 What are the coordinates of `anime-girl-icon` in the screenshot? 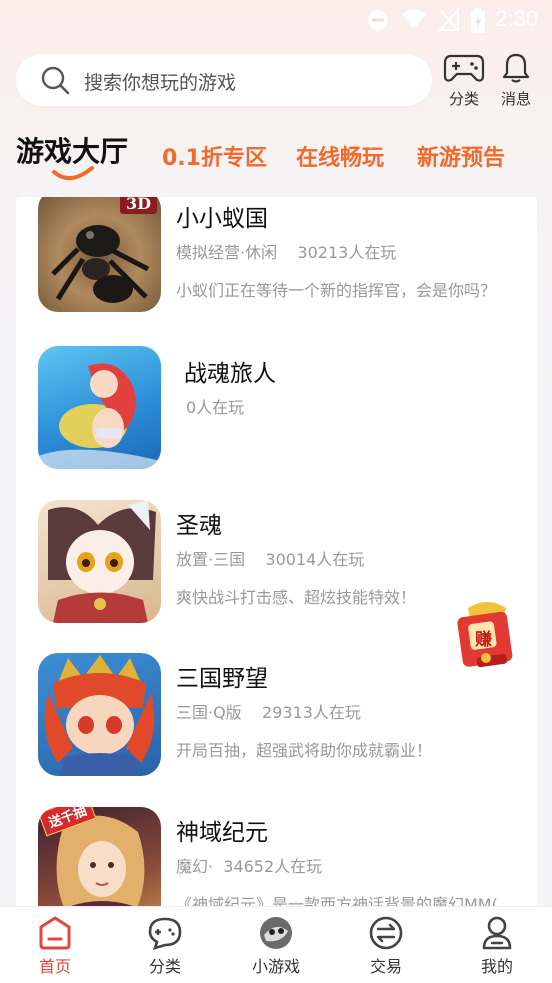 It's located at (99, 416).